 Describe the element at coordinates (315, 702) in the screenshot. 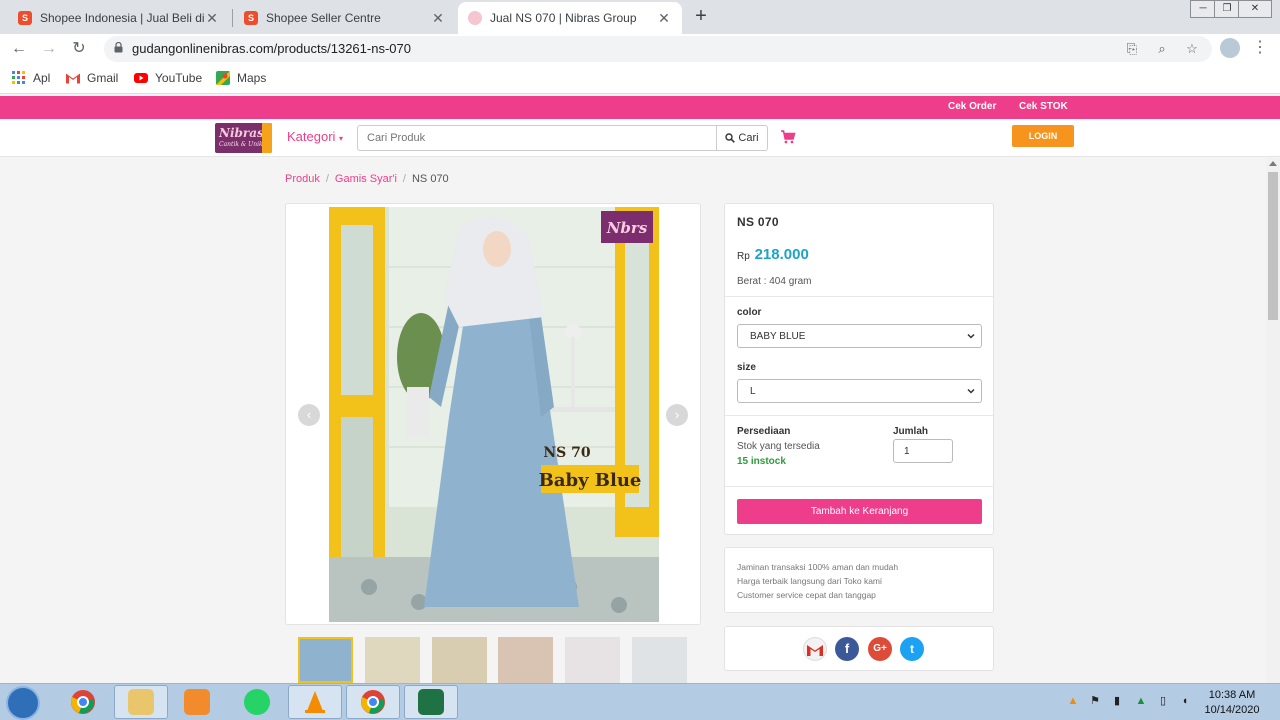

I see `taskbar-vlc` at that location.